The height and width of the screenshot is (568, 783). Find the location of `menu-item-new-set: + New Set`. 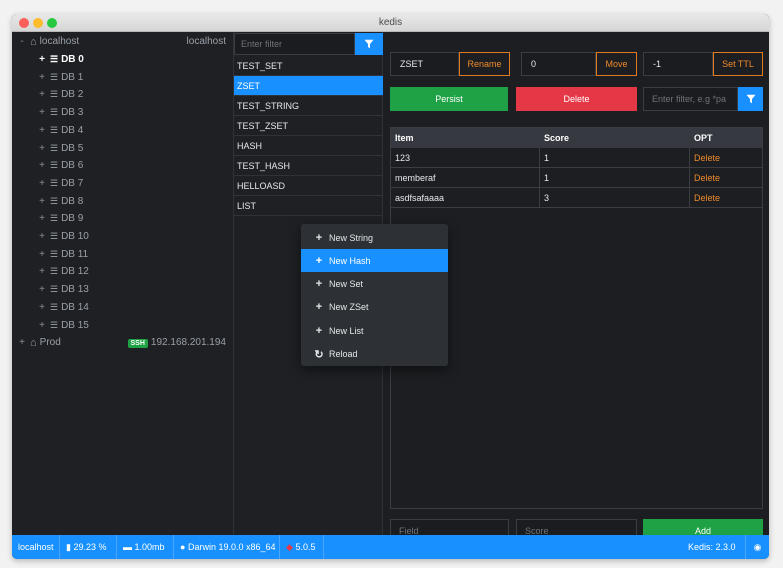

menu-item-new-set: + New Set is located at coordinates (374, 284).